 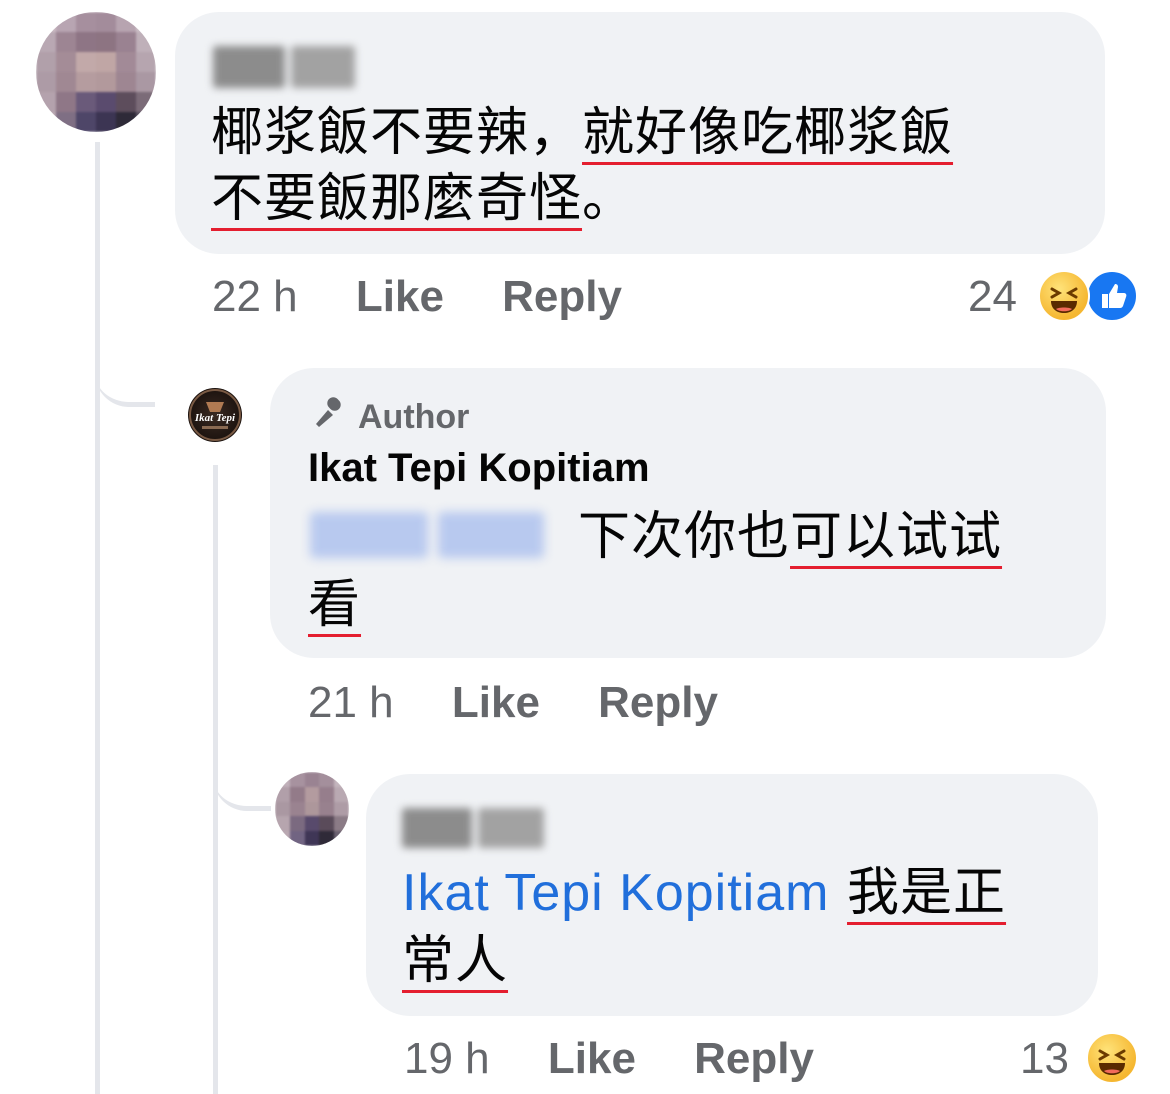 I want to click on comment-text-line2: 不要飯那麼奇怪。, so click(x=423, y=199).